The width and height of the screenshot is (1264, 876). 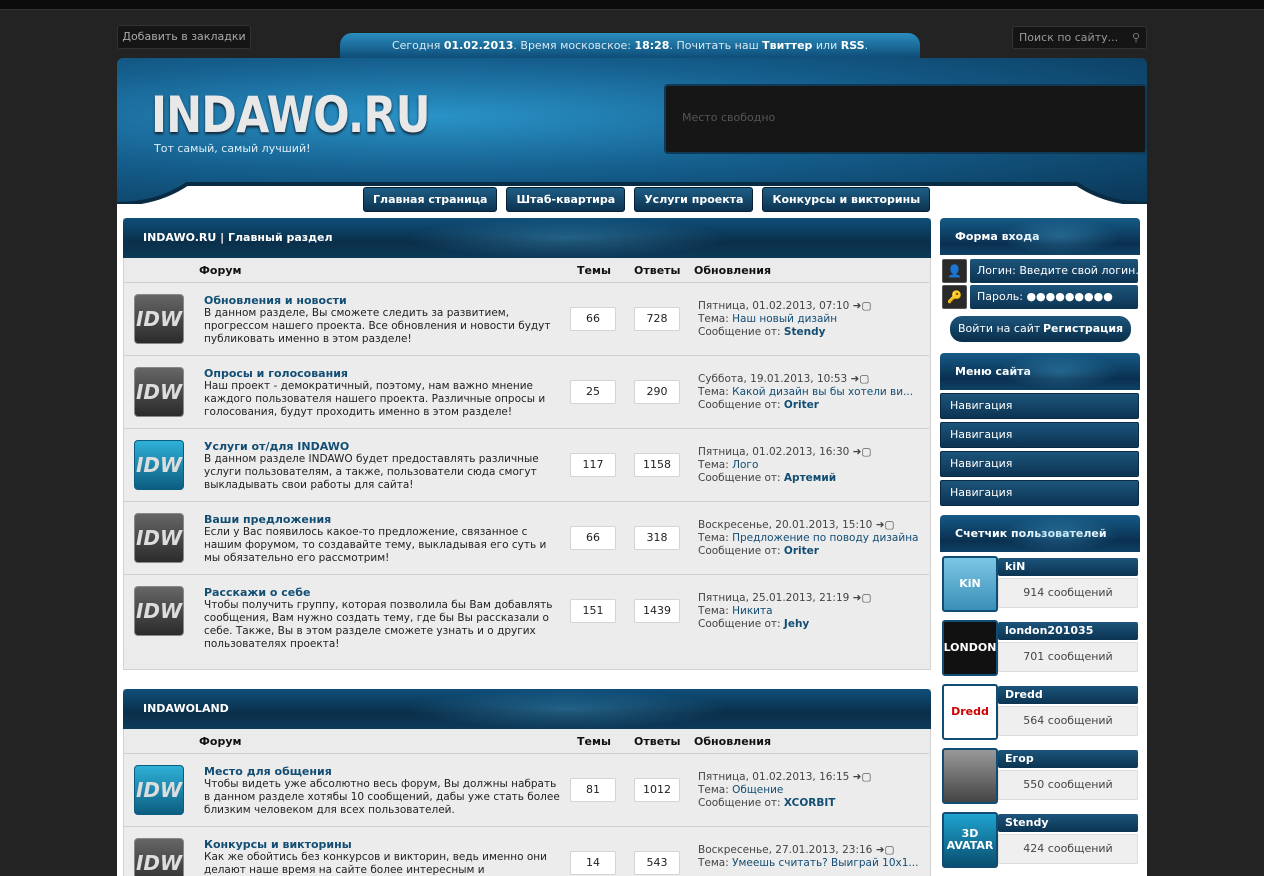 What do you see at coordinates (1068, 759) in the screenshot?
I see `user-name: Егор` at bounding box center [1068, 759].